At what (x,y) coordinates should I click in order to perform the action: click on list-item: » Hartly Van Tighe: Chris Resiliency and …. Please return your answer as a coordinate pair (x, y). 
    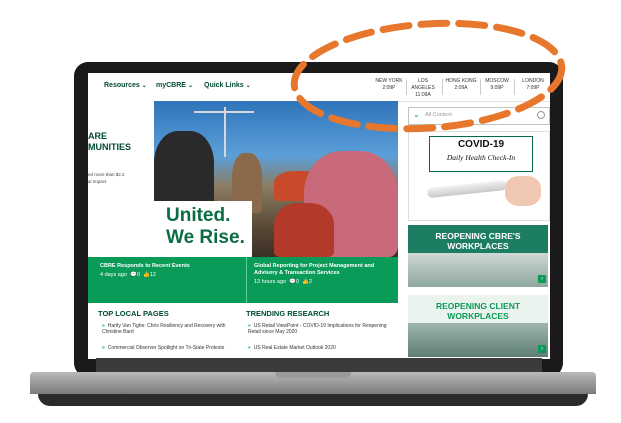
    Looking at the image, I should click on (172, 329).